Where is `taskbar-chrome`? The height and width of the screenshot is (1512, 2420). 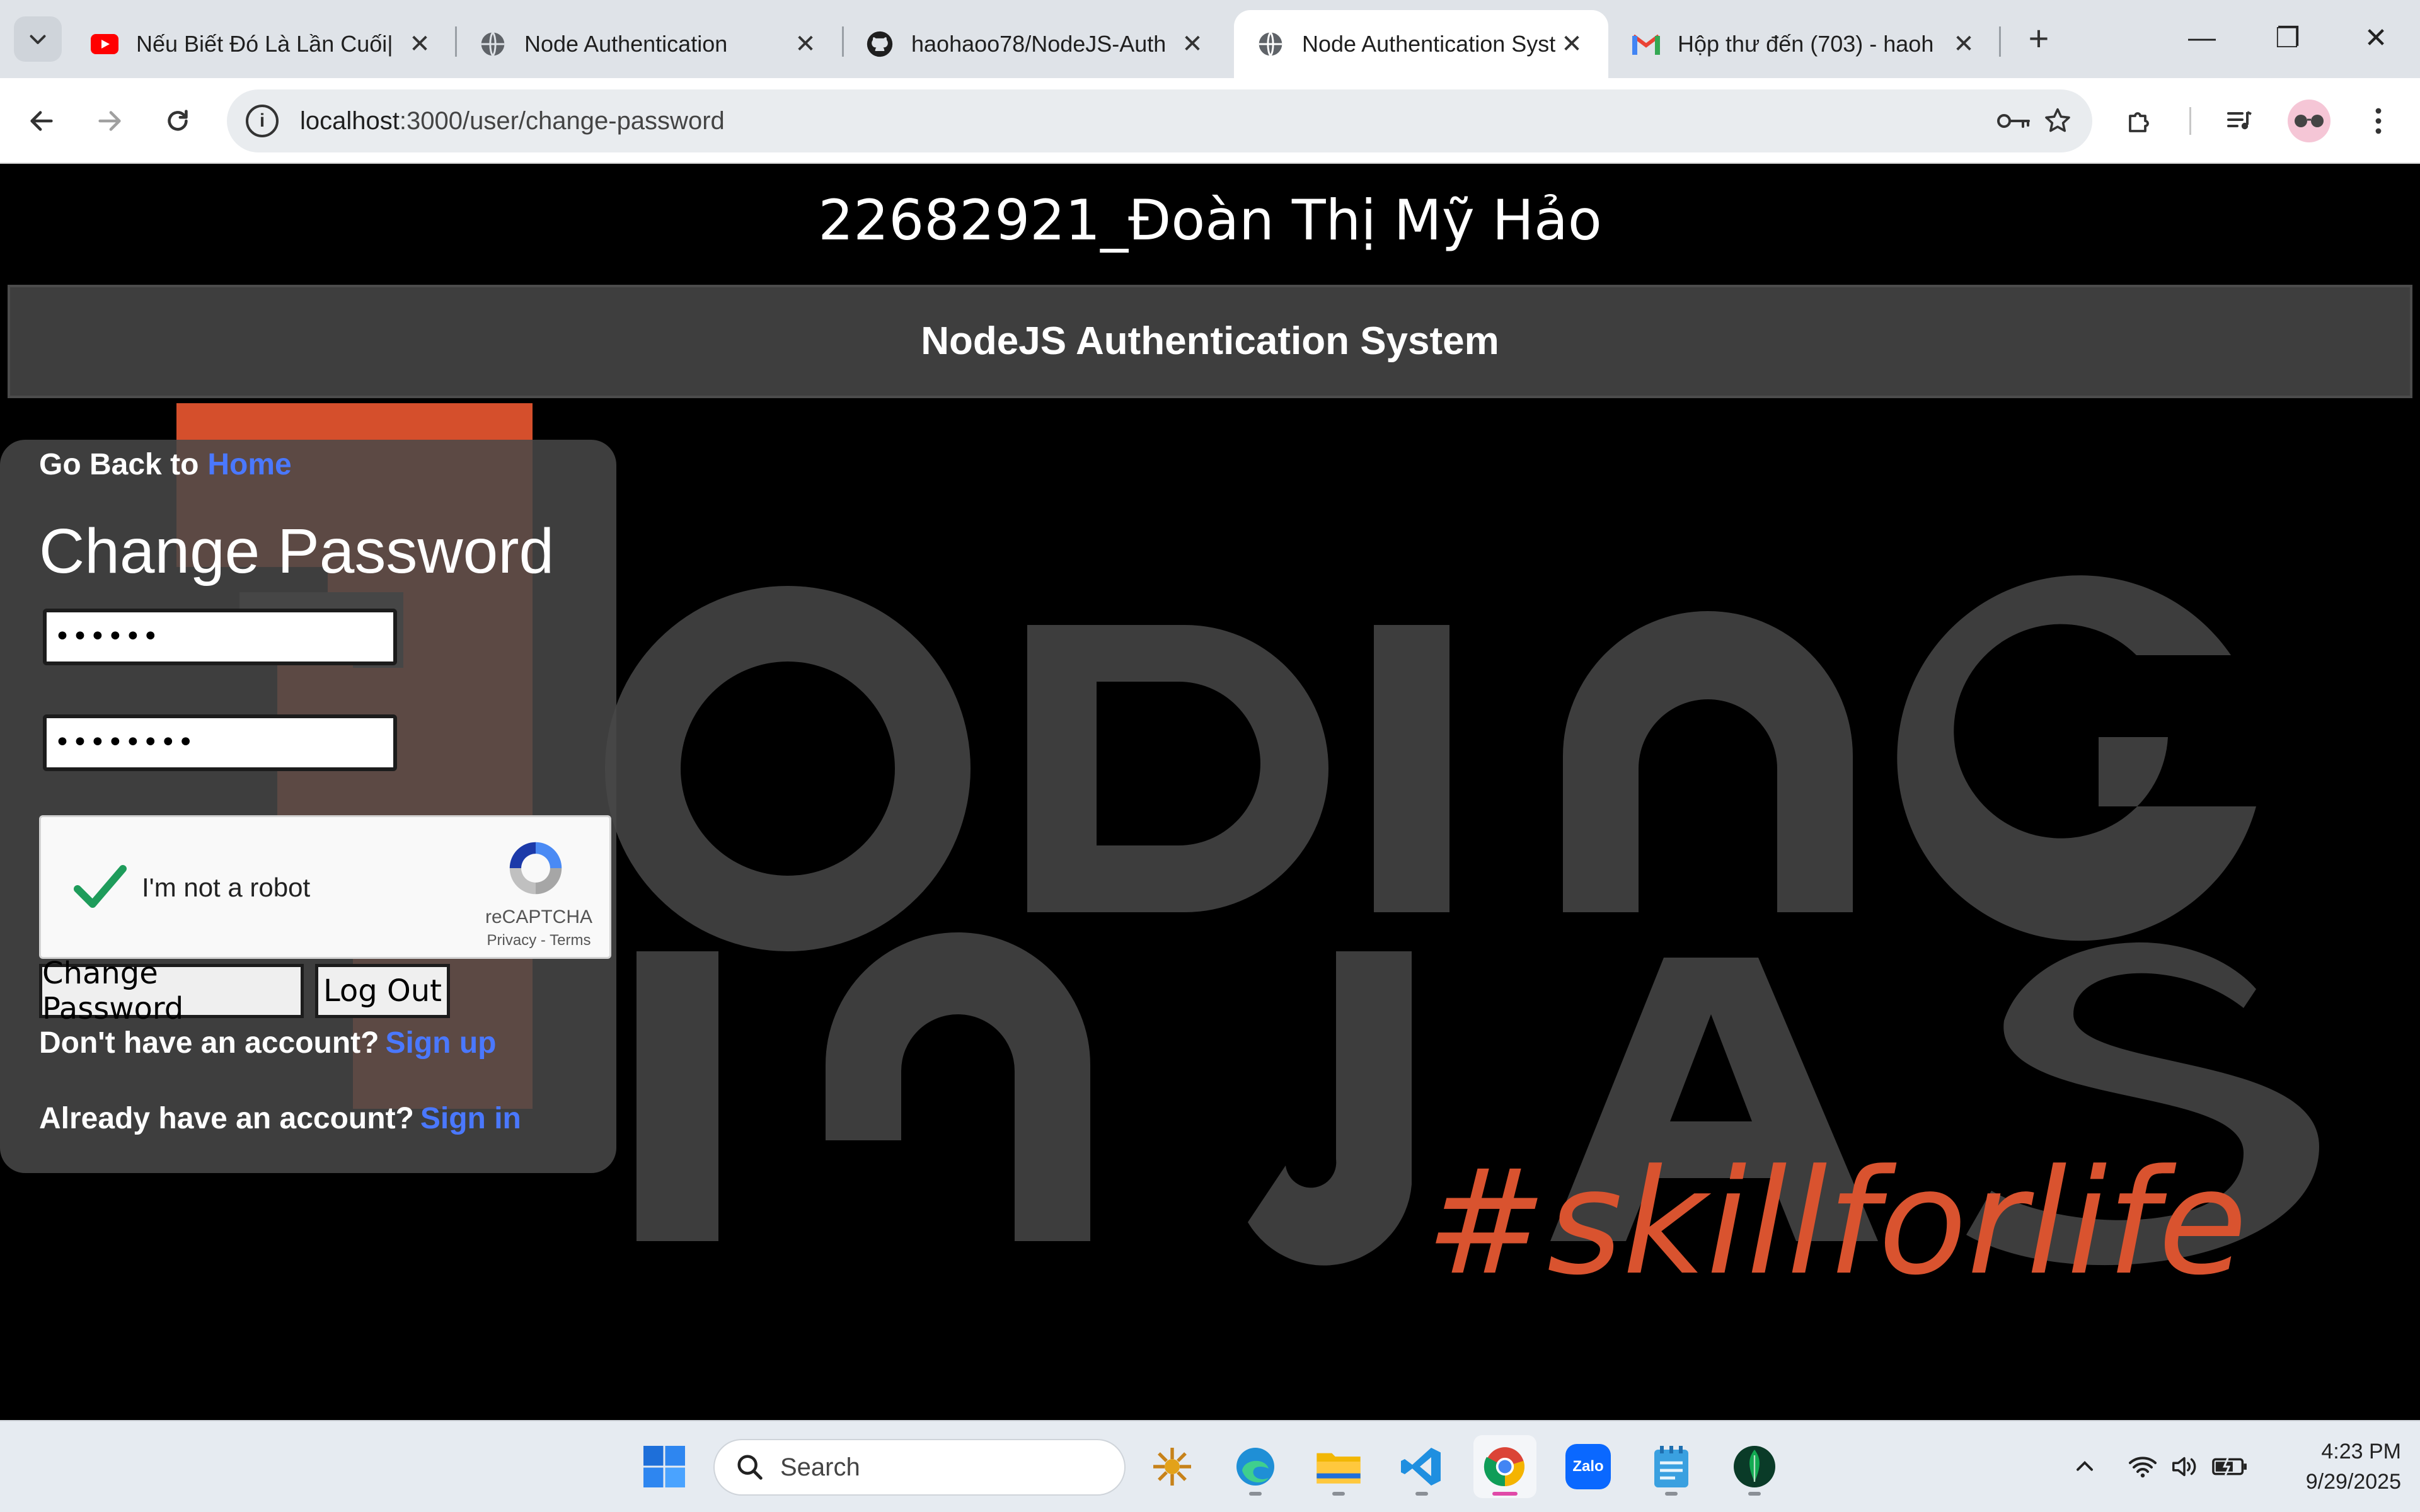 taskbar-chrome is located at coordinates (1504, 1466).